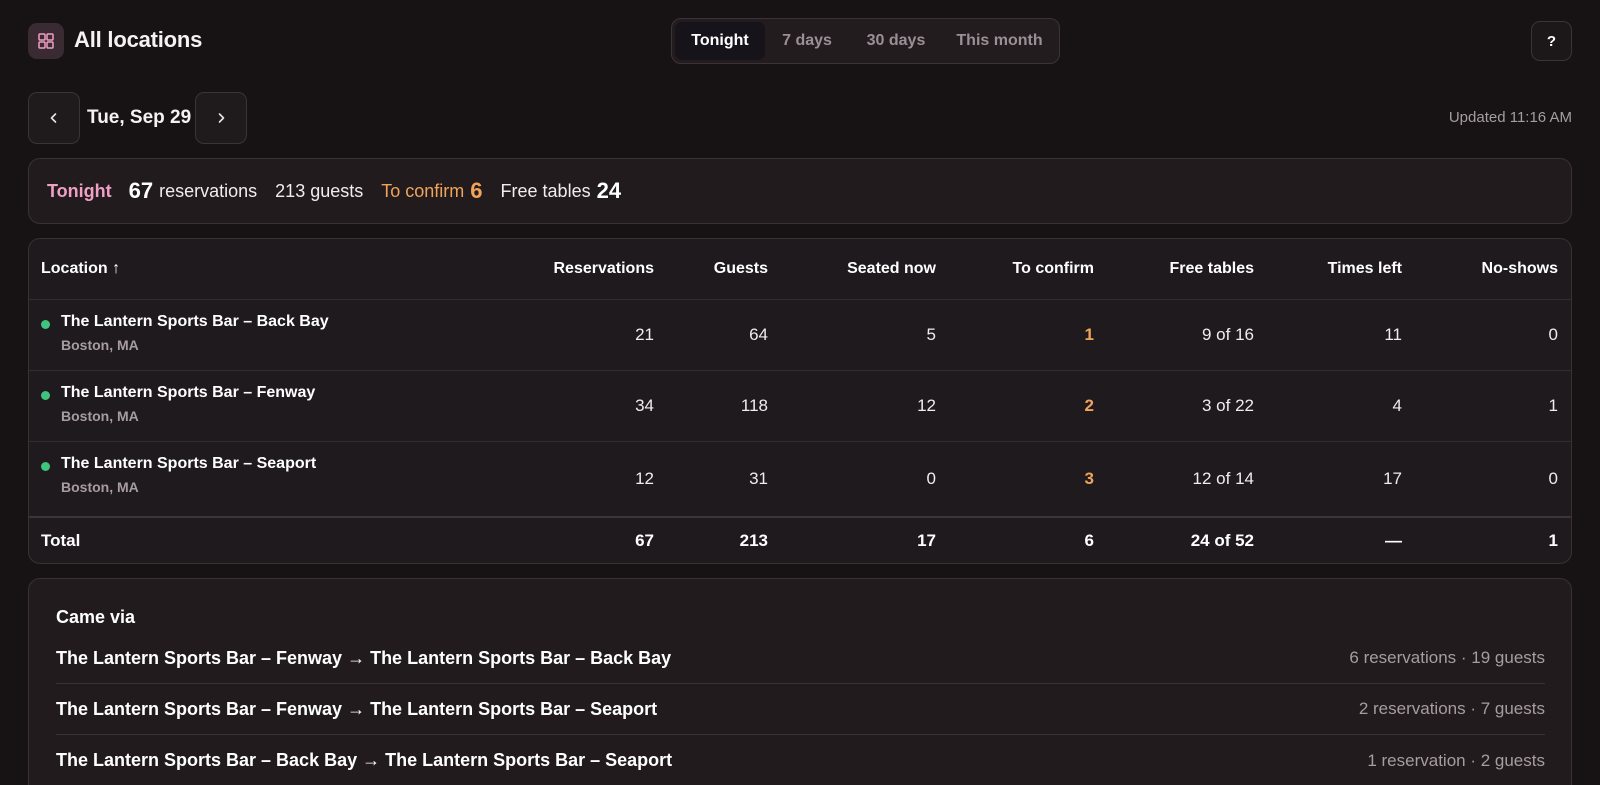 This screenshot has width=1600, height=785. What do you see at coordinates (753, 540) in the screenshot?
I see `total-guests: 213` at bounding box center [753, 540].